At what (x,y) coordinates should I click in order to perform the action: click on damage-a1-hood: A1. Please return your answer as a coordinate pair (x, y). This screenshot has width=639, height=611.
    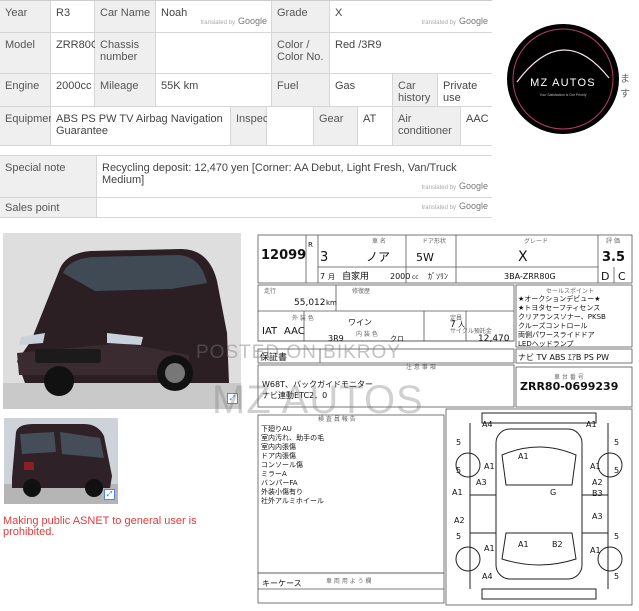
    Looking at the image, I should click on (523, 456).